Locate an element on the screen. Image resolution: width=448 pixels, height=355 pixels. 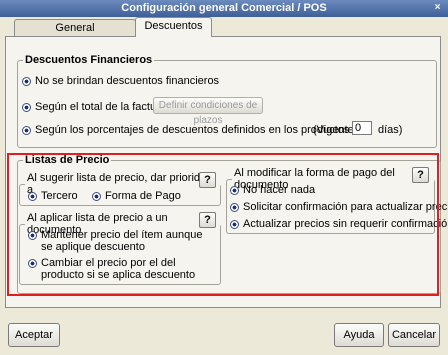
window-titlebar: Configuración general Comercial / POS × is located at coordinates (224, 8).